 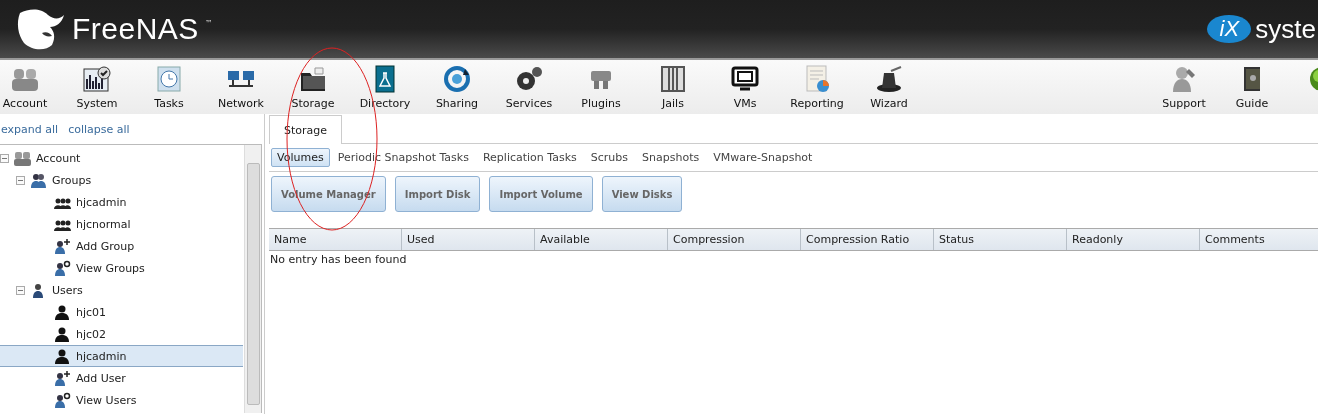 What do you see at coordinates (169, 79) in the screenshot?
I see `clock-icon` at bounding box center [169, 79].